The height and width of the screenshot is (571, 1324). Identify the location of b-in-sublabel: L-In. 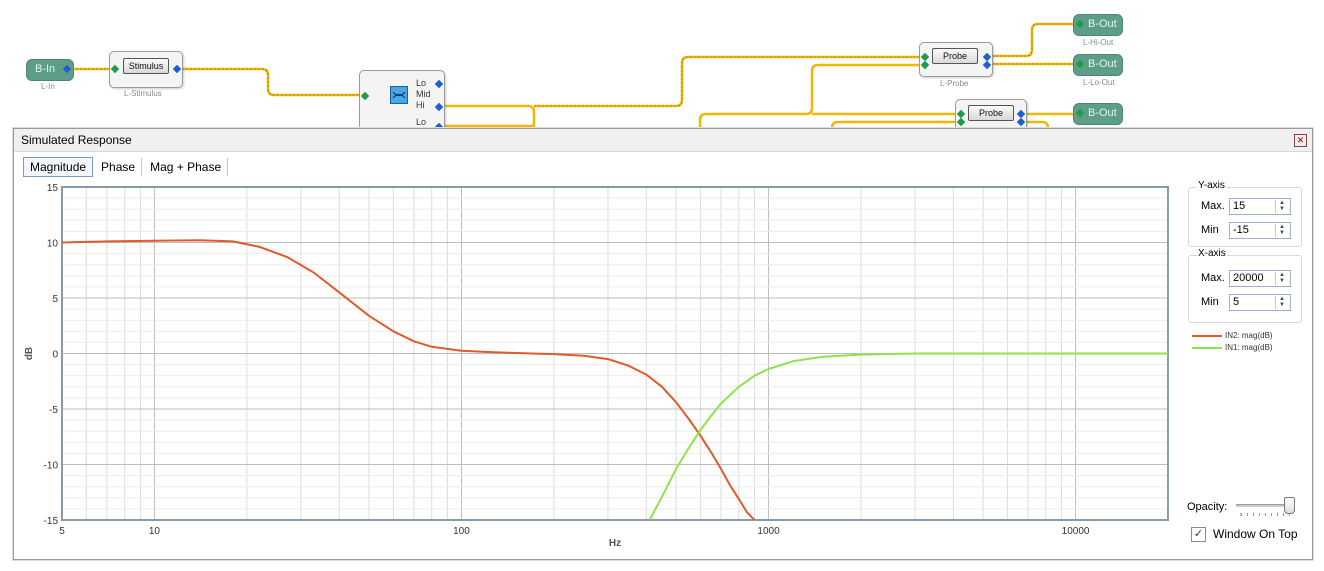
(48, 86).